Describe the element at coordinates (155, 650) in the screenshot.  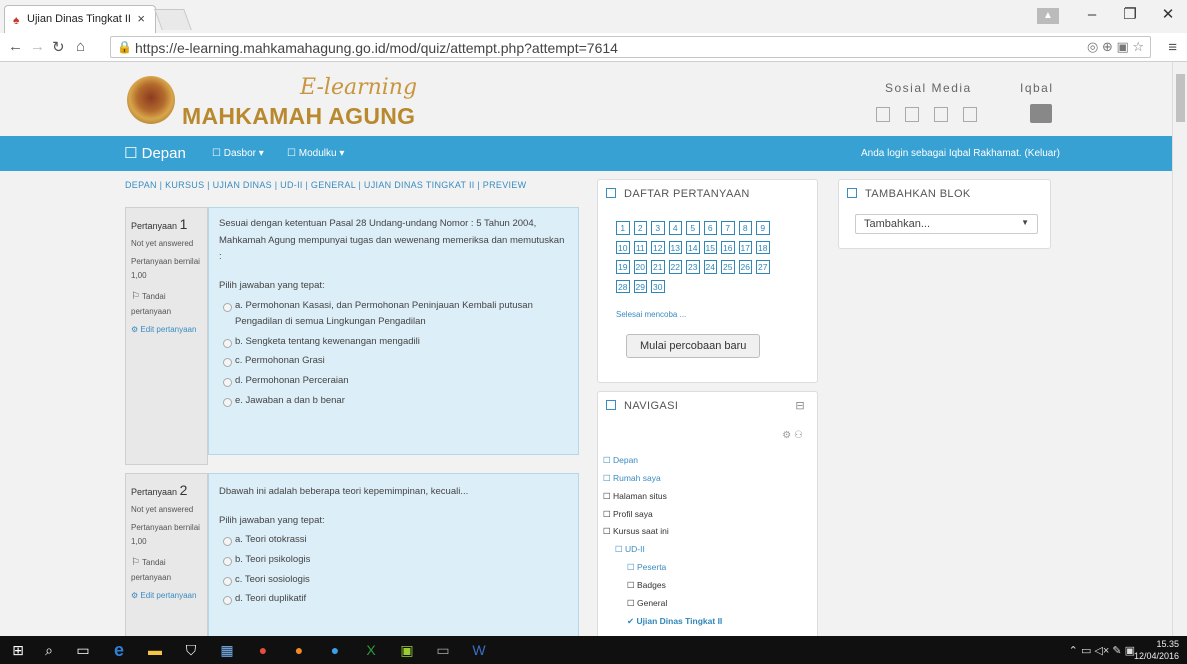
I see `file-explorer-icon: ▬` at that location.